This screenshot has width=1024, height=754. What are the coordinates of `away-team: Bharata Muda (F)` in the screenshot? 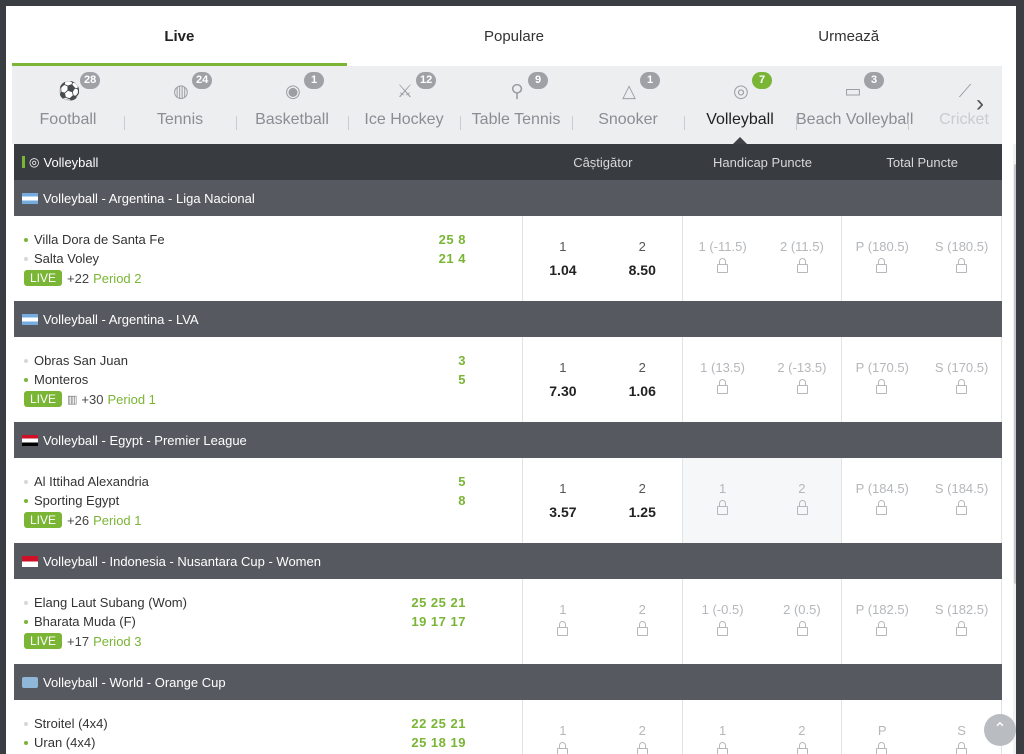 It's located at (80, 621).